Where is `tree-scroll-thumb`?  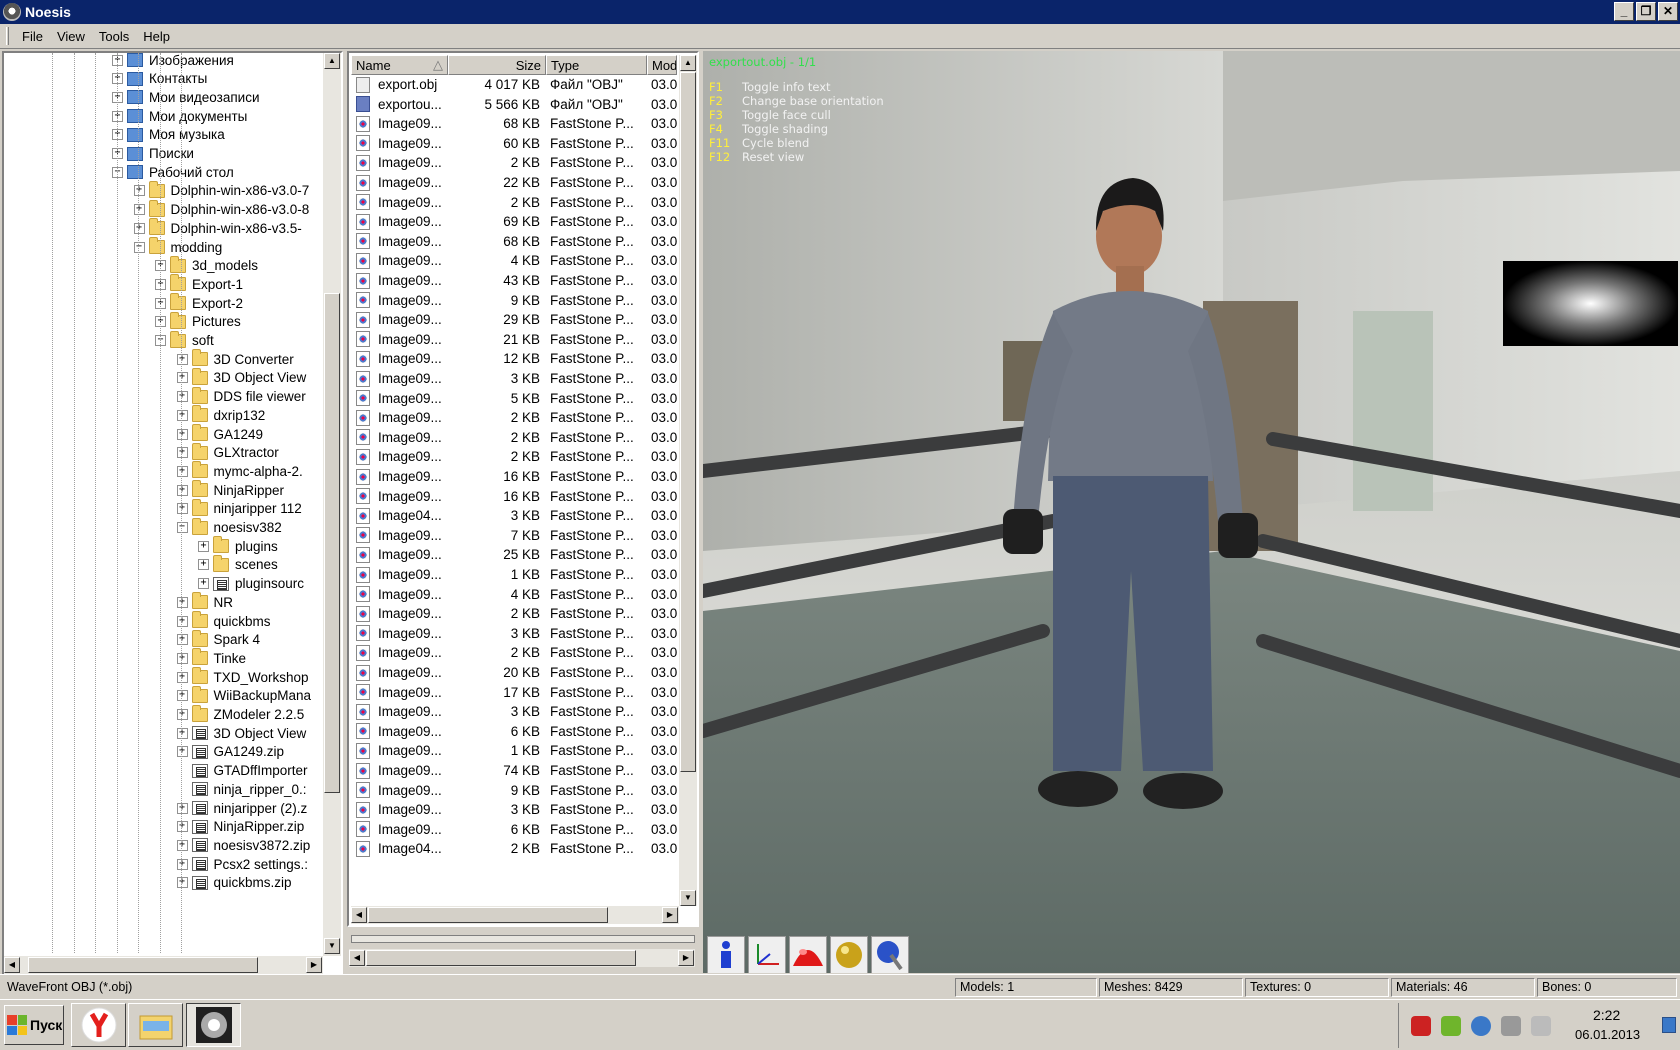 tree-scroll-thumb is located at coordinates (332, 543).